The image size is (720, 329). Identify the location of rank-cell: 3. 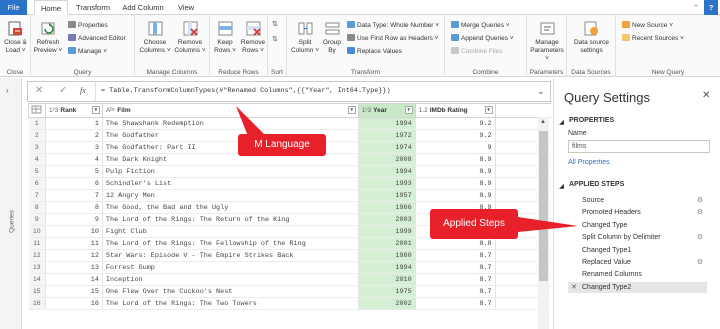
(74, 147).